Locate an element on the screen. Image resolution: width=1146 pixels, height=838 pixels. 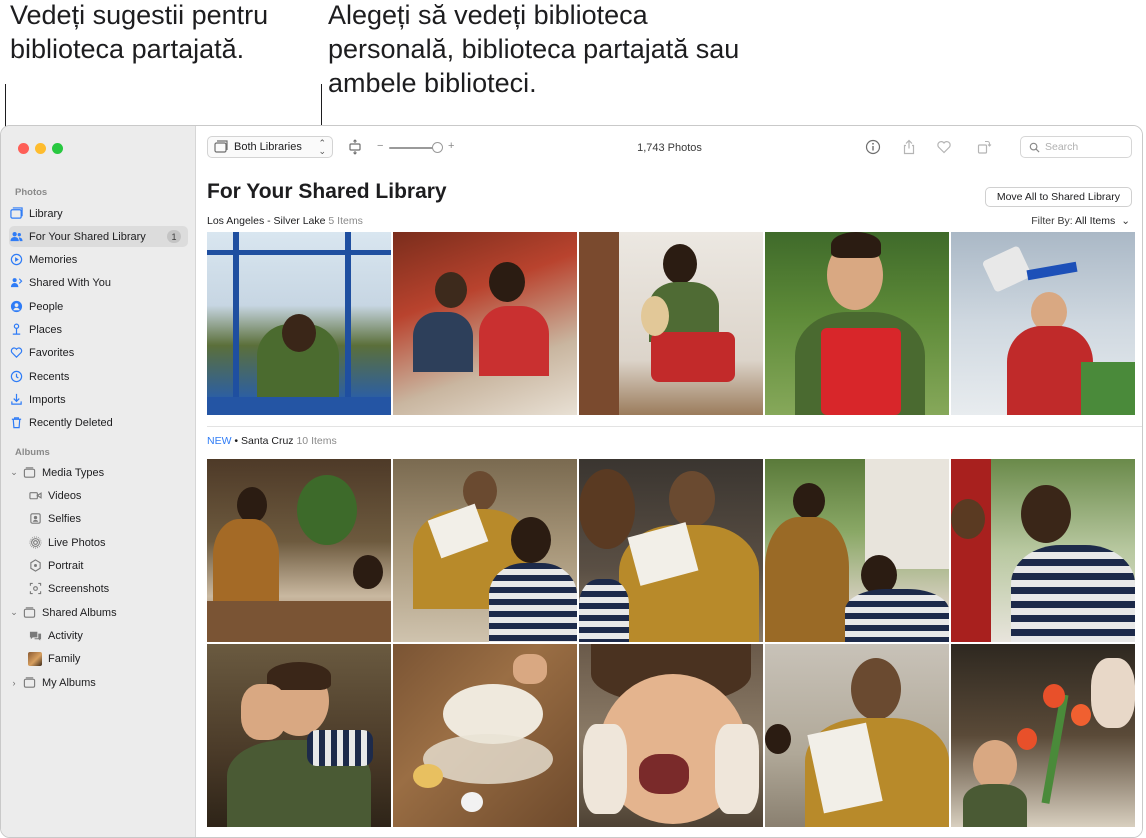
places-icon is located at coordinates (16, 330).